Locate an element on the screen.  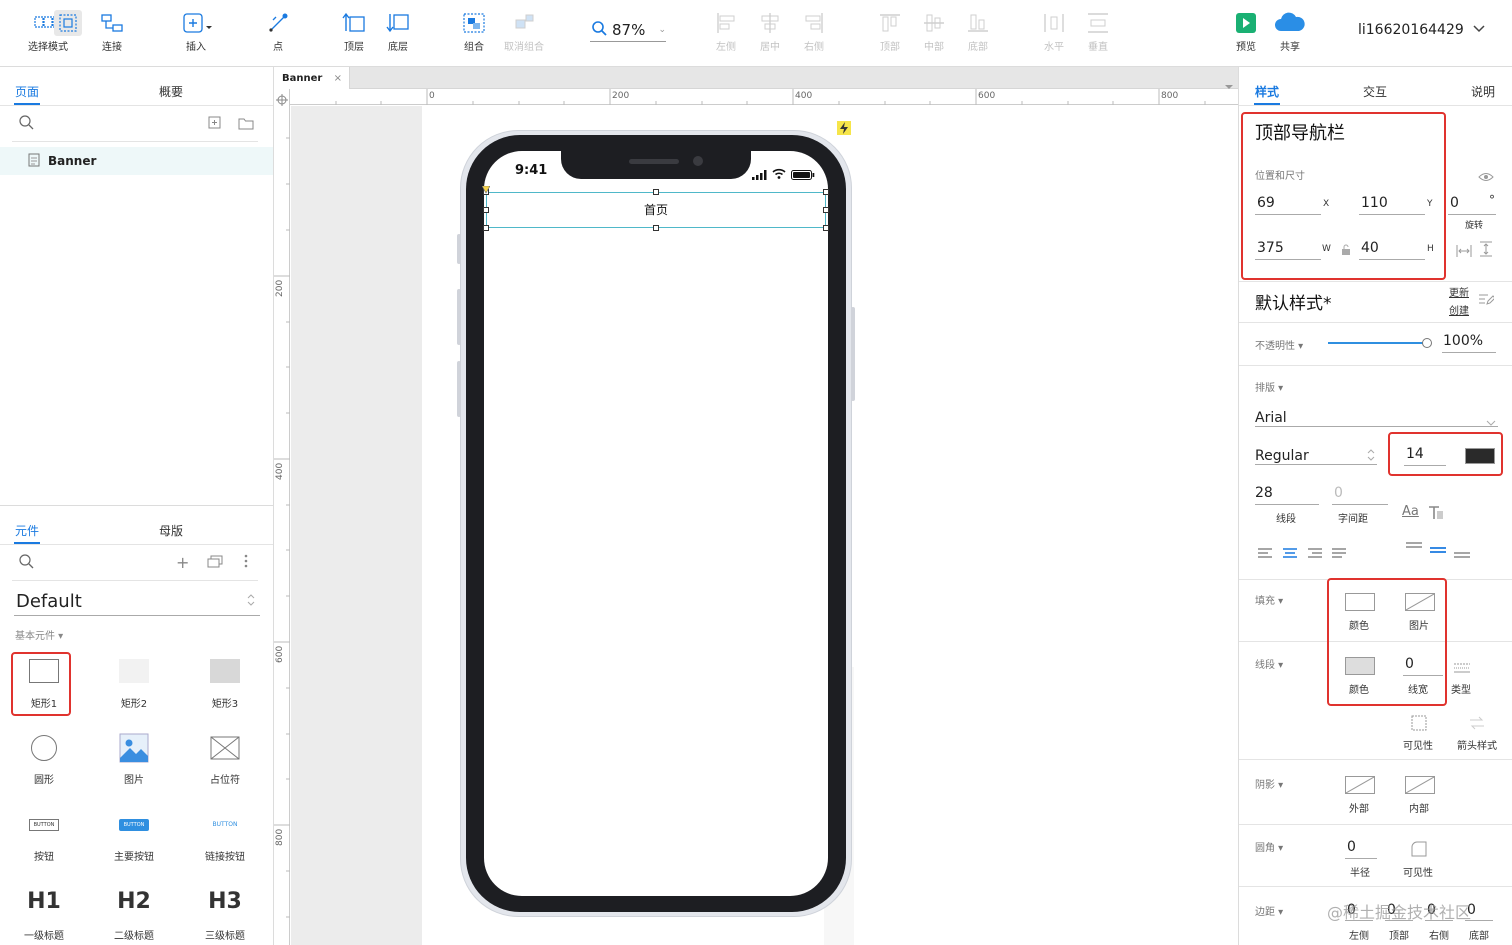
add-library-icon: + is located at coordinates (182, 562).